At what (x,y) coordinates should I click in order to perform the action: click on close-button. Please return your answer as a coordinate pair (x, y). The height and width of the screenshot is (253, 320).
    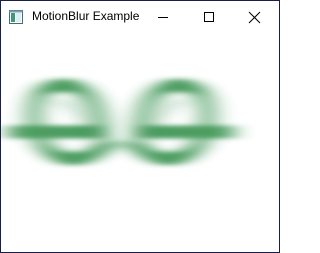
    Looking at the image, I should click on (255, 16).